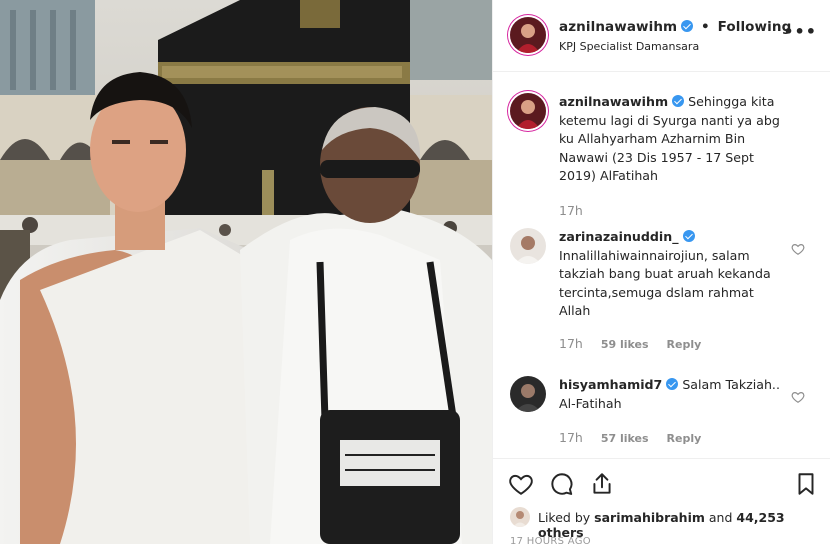  What do you see at coordinates (571, 210) in the screenshot?
I see `caption-time: 17h` at bounding box center [571, 210].